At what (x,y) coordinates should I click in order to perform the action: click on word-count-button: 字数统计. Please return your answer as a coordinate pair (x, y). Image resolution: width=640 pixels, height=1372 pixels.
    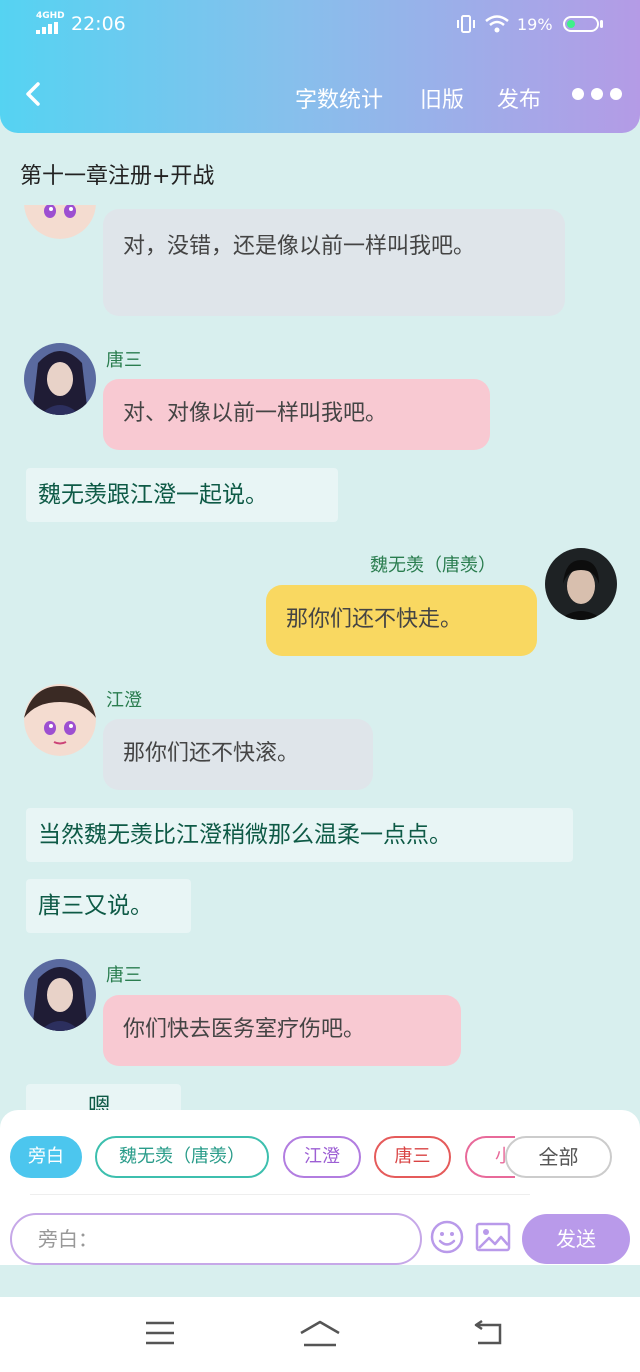
    Looking at the image, I should click on (339, 98).